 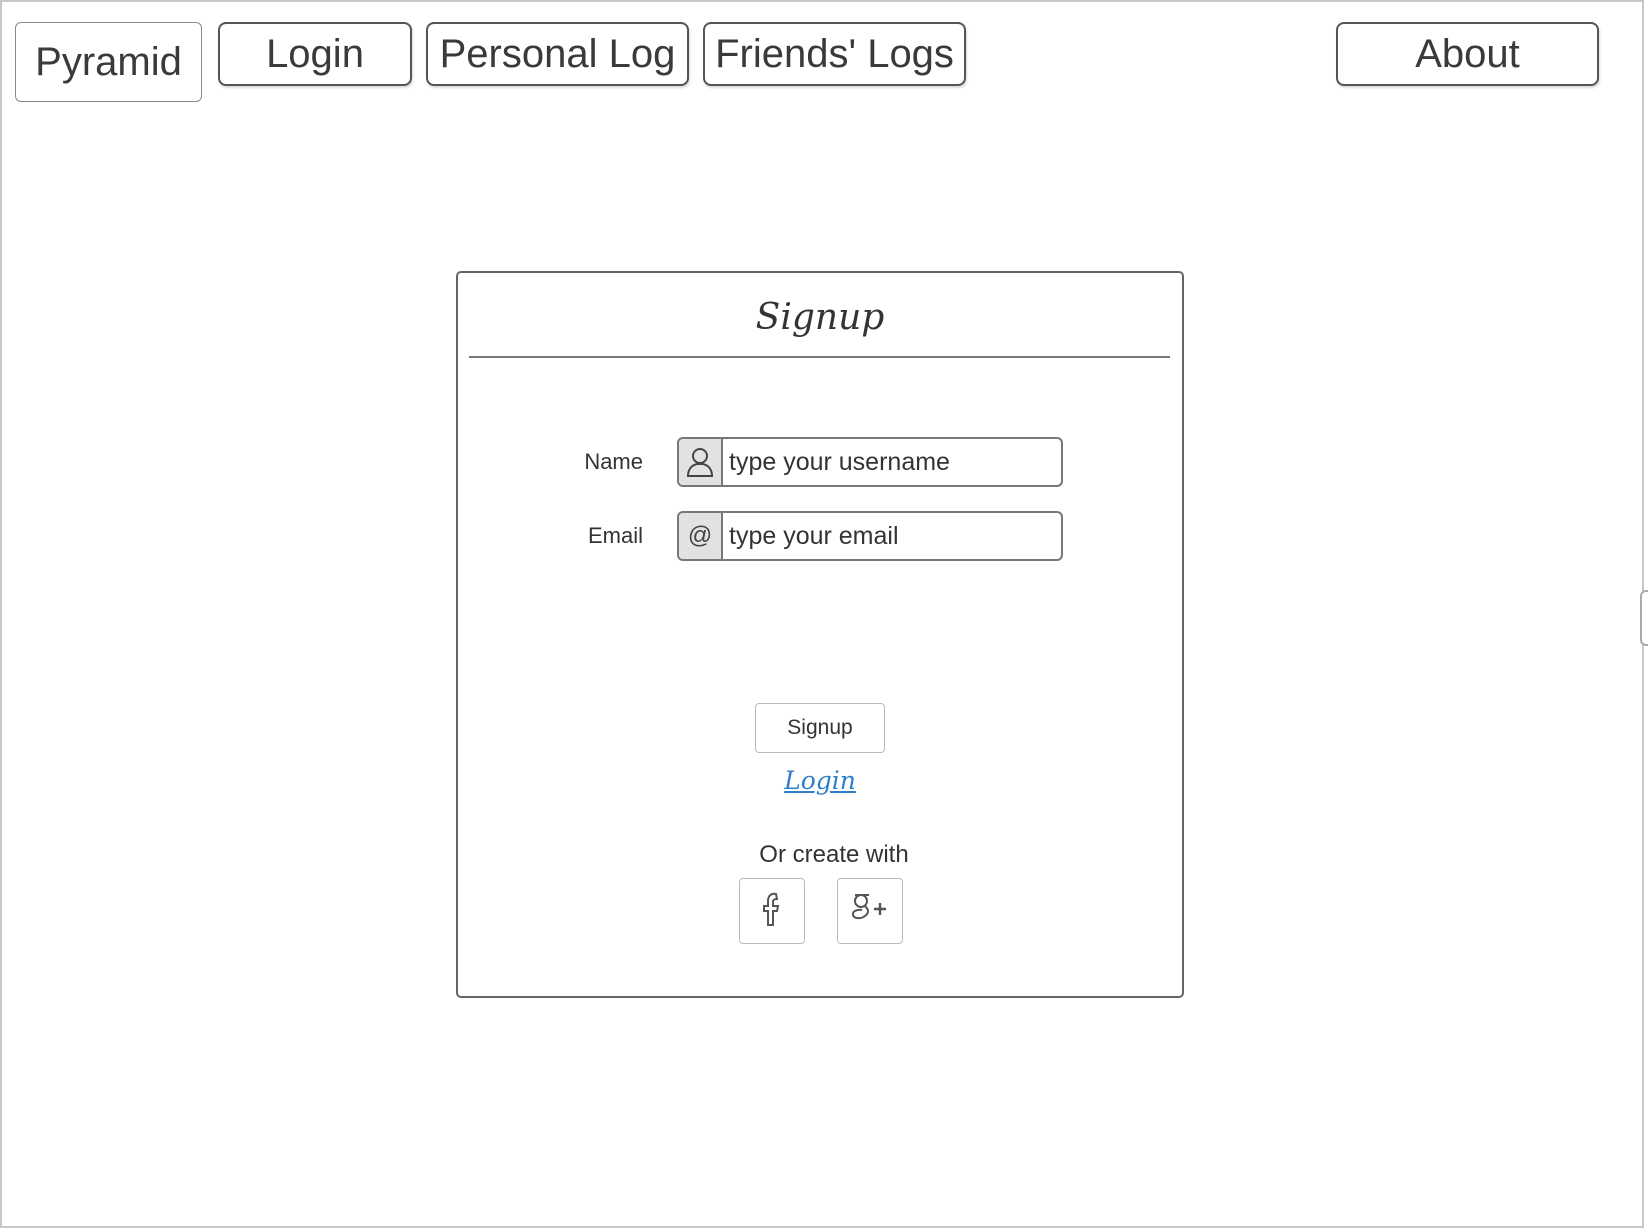 I want to click on google-plus-button, so click(x=870, y=911).